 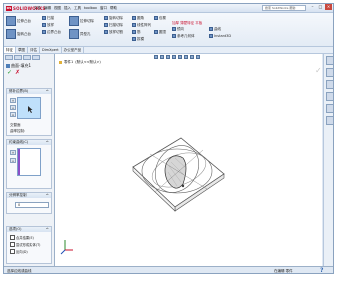 I want to click on rib-button: 筋, so click(x=136, y=32).